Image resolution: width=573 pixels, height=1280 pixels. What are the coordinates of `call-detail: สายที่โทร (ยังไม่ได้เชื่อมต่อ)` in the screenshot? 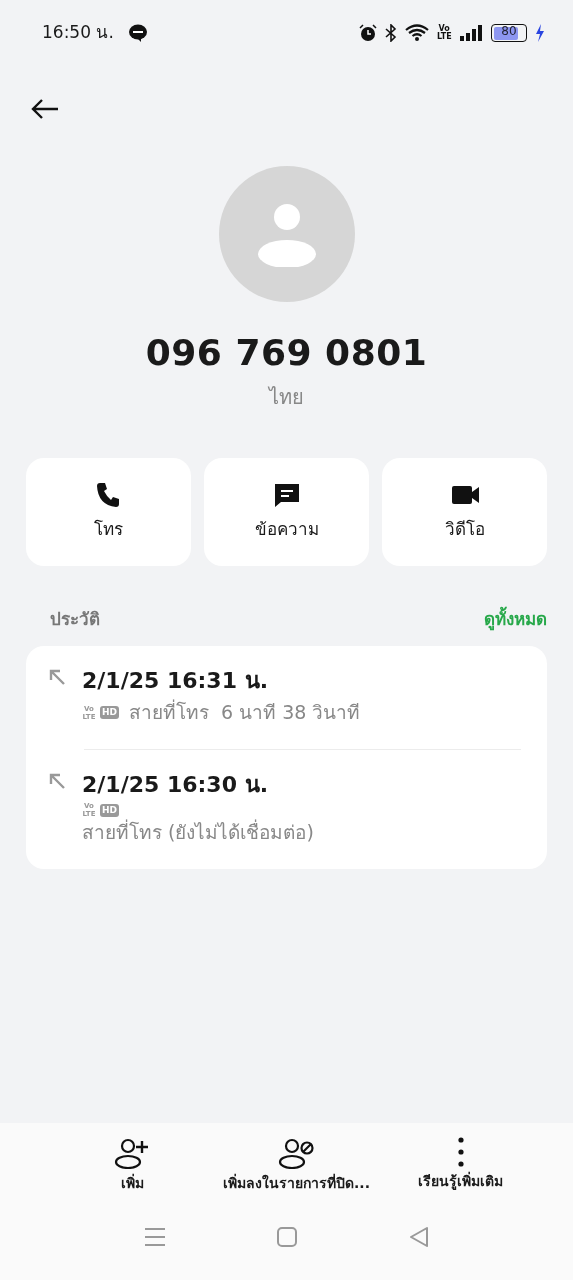 It's located at (198, 832).